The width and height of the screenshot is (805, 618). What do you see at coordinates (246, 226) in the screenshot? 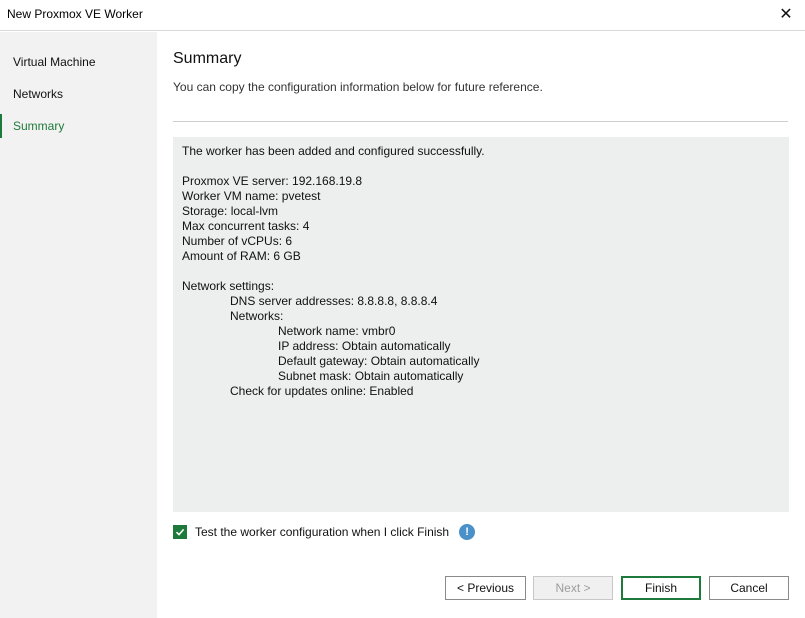
I see `summary-line: Max concurrent tasks: 4` at bounding box center [246, 226].